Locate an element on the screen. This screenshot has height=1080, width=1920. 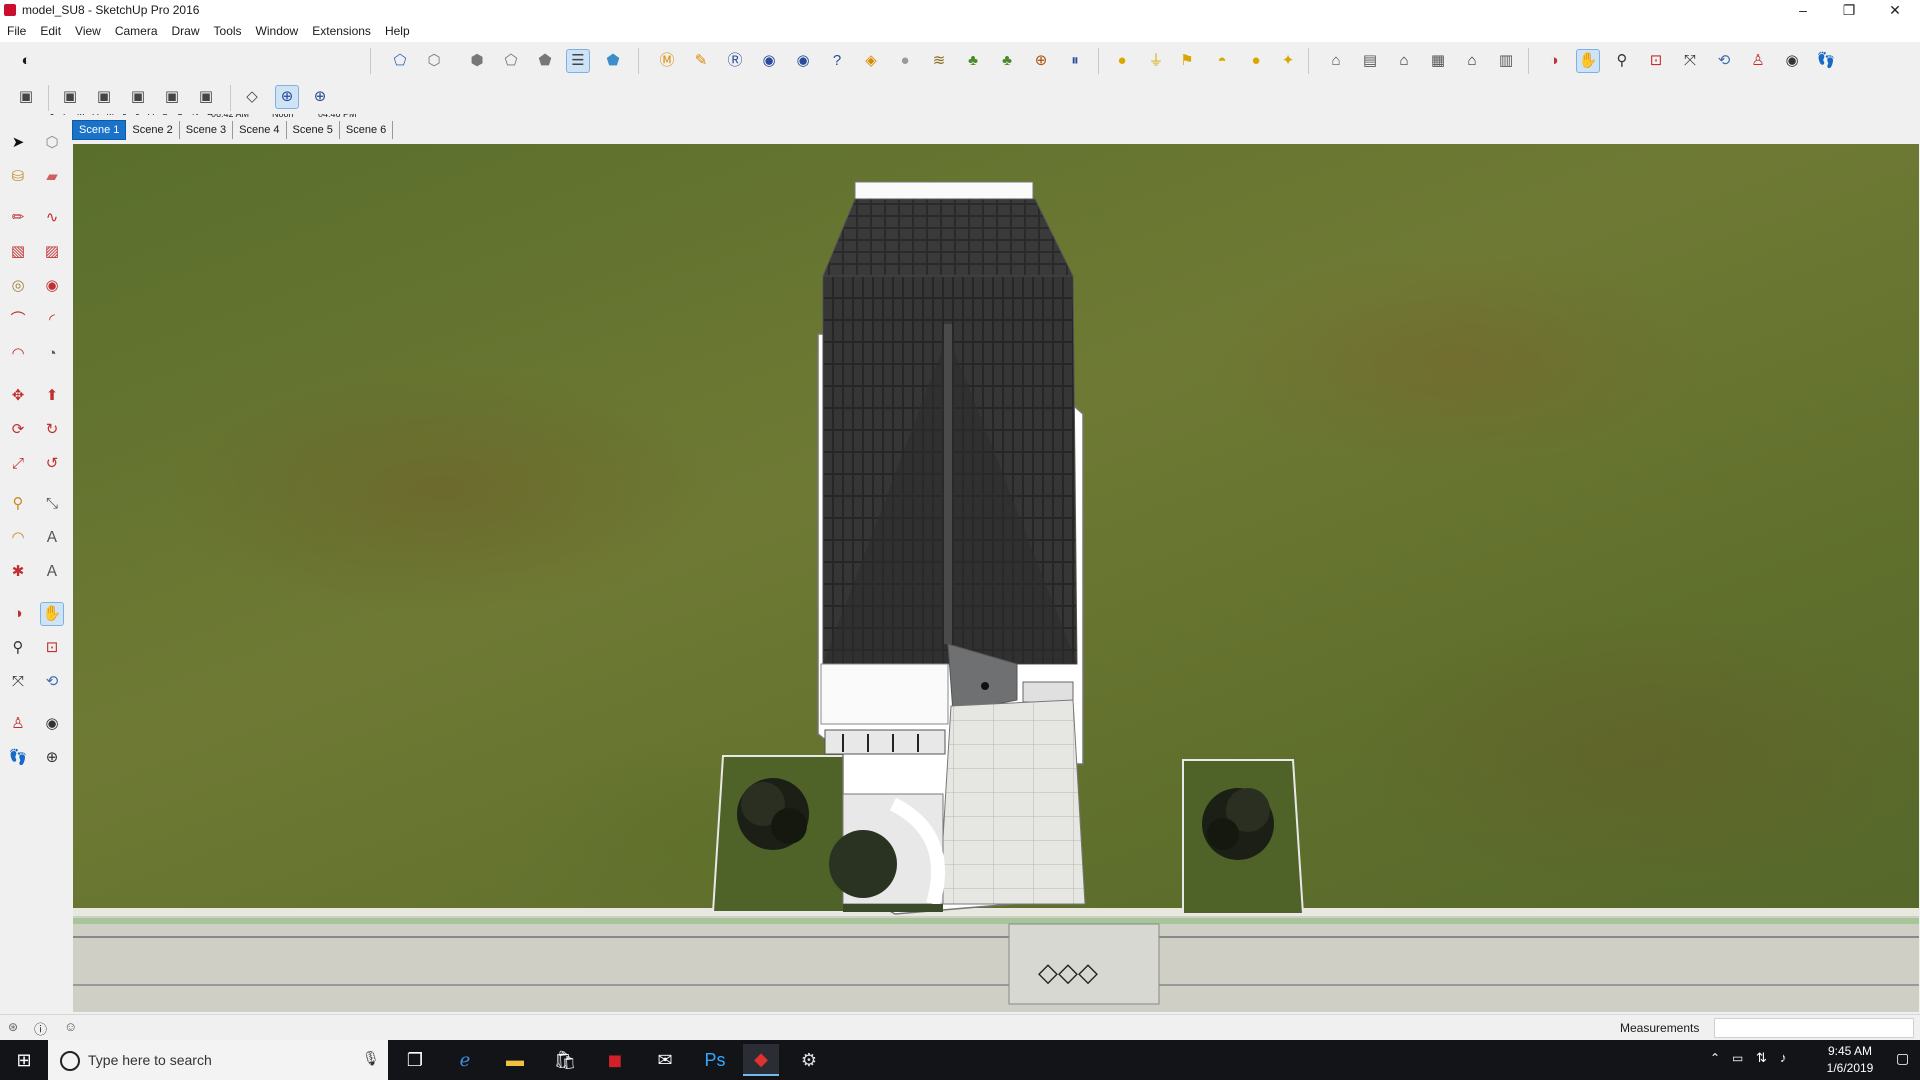
pause-render-icon: ⏸ is located at coordinates (1075, 61).